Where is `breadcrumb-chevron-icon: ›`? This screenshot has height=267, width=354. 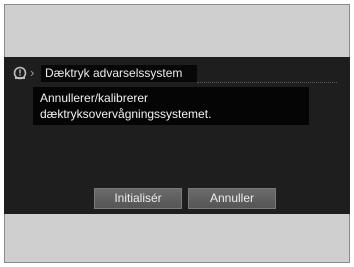
breadcrumb-chevron-icon: › is located at coordinates (32, 72).